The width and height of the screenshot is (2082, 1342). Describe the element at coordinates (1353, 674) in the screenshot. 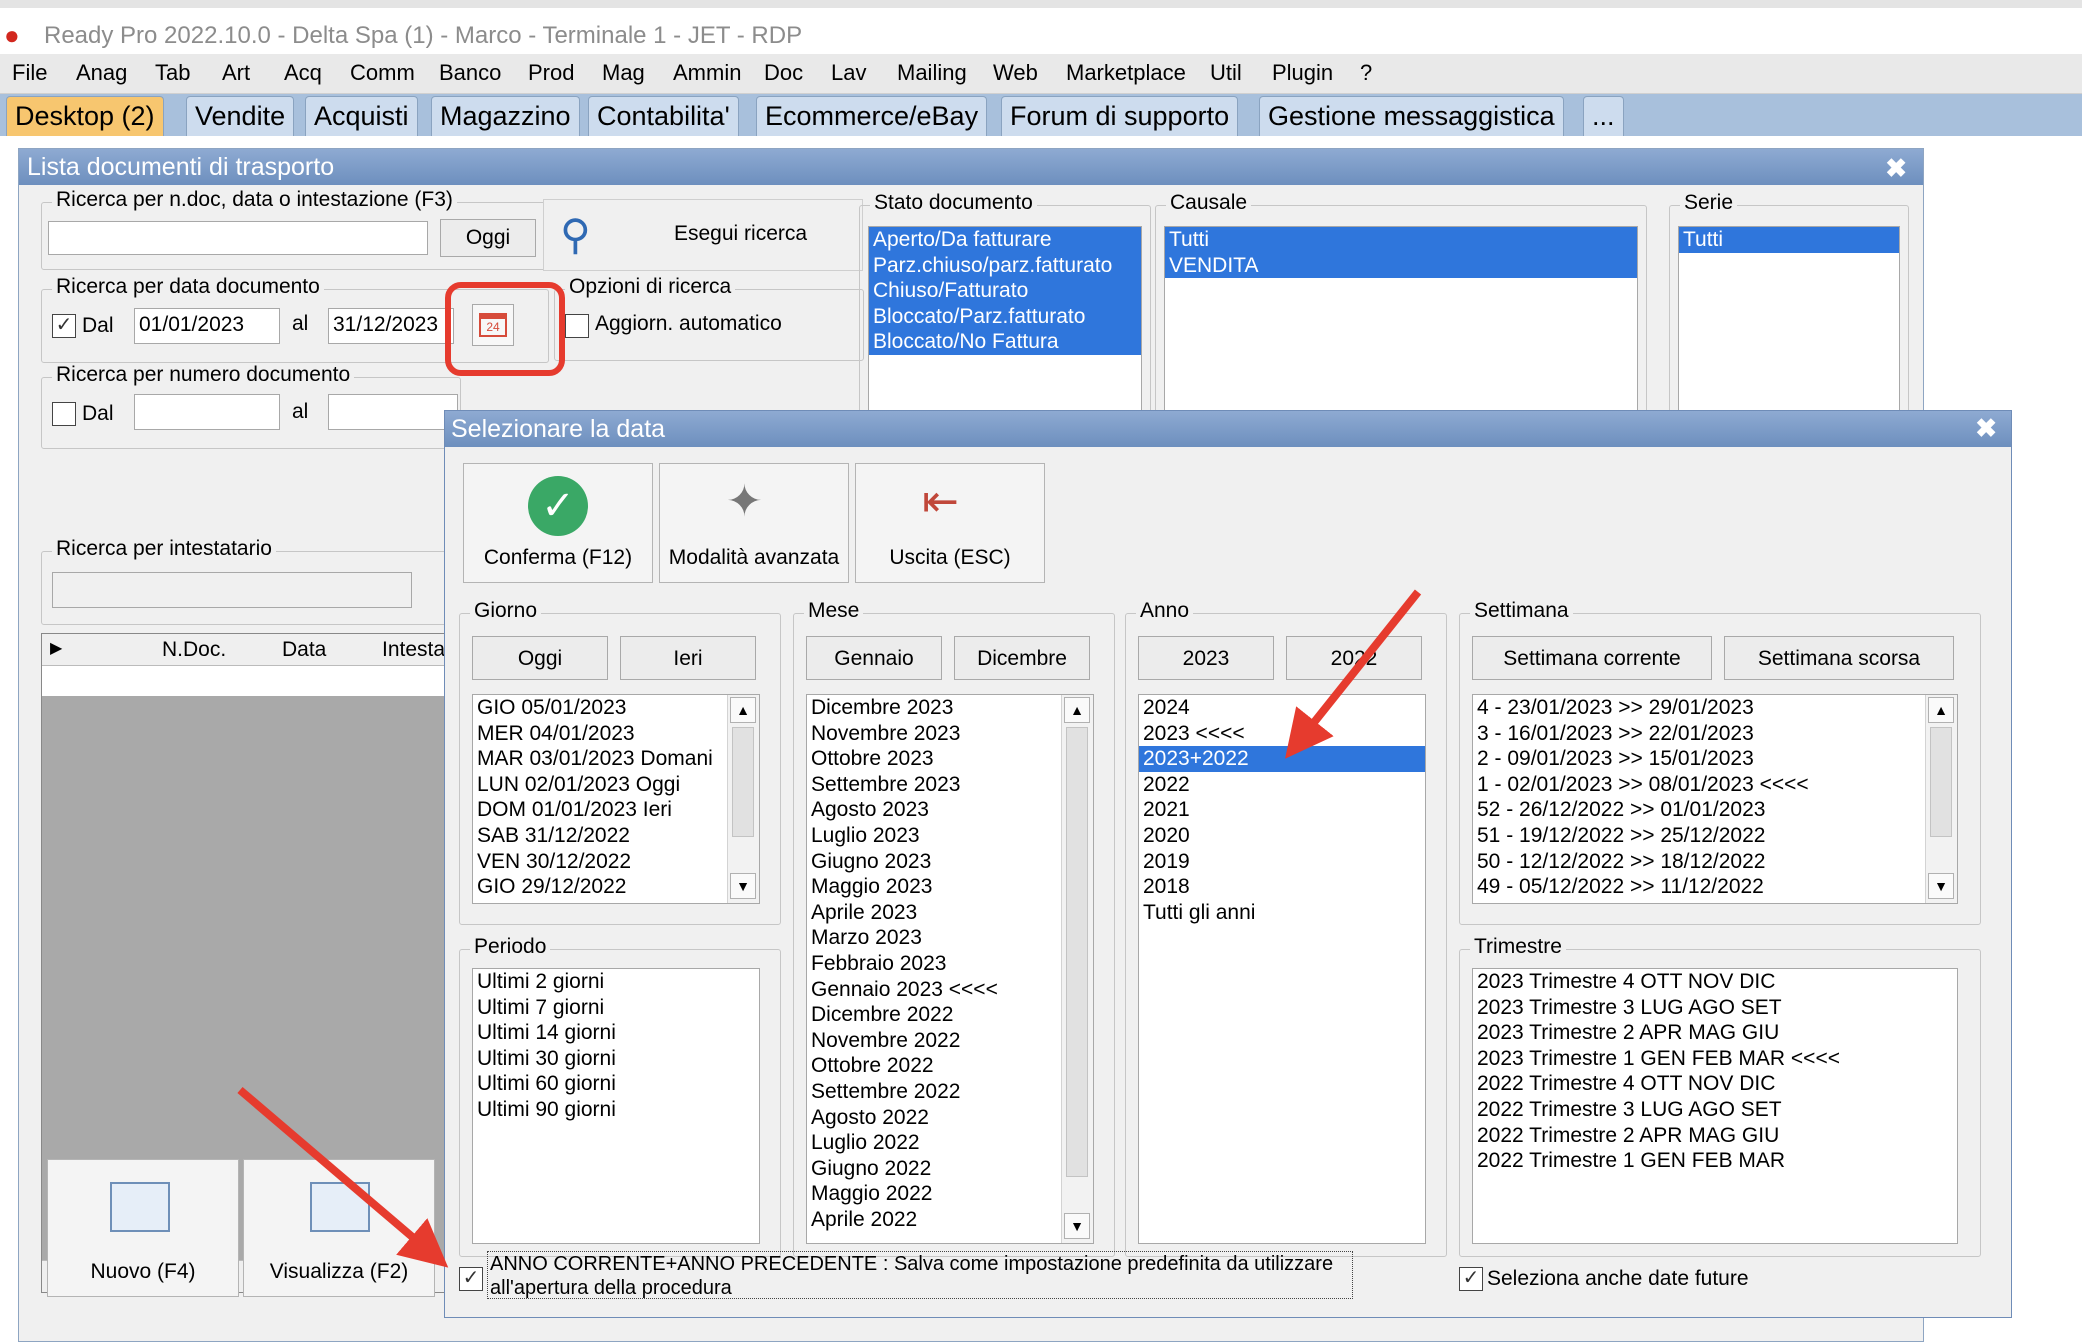

I see `annotation-arrow-year` at that location.